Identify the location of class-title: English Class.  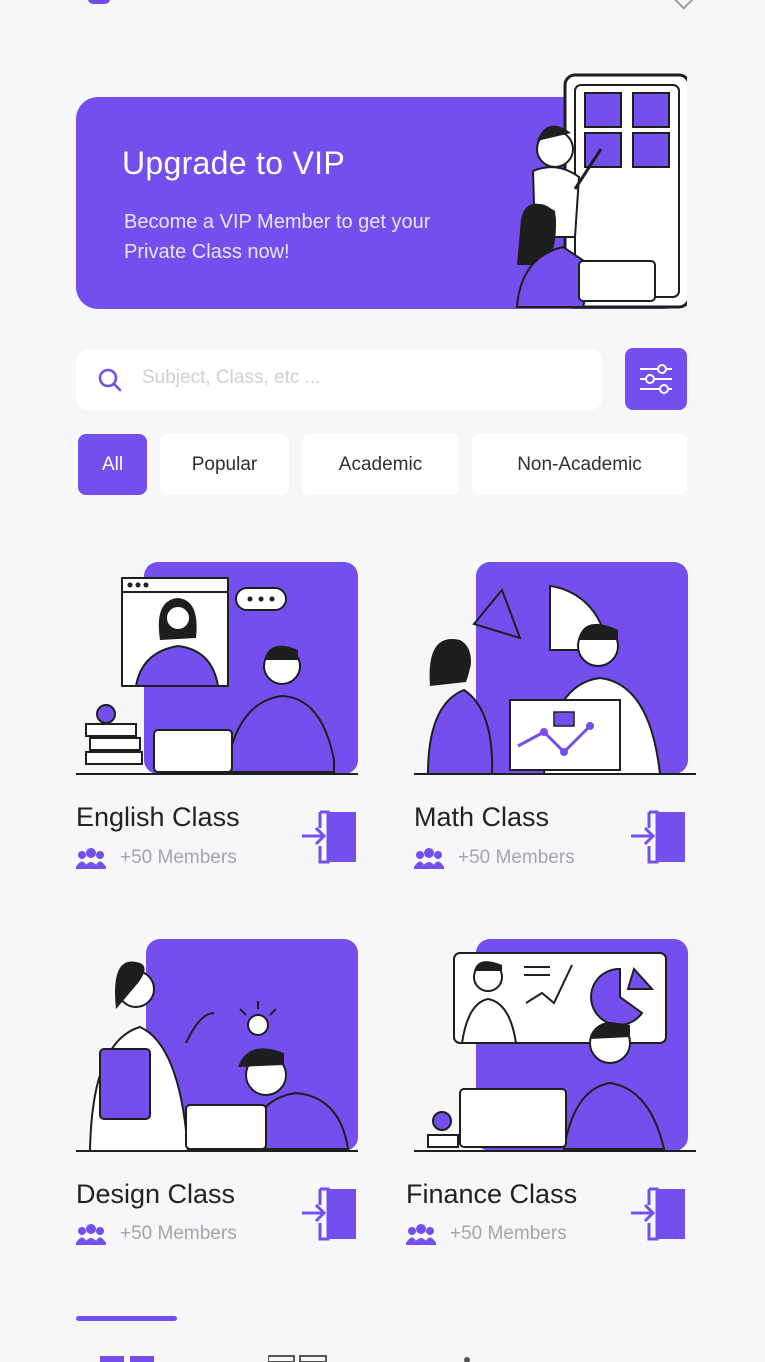
(158, 817).